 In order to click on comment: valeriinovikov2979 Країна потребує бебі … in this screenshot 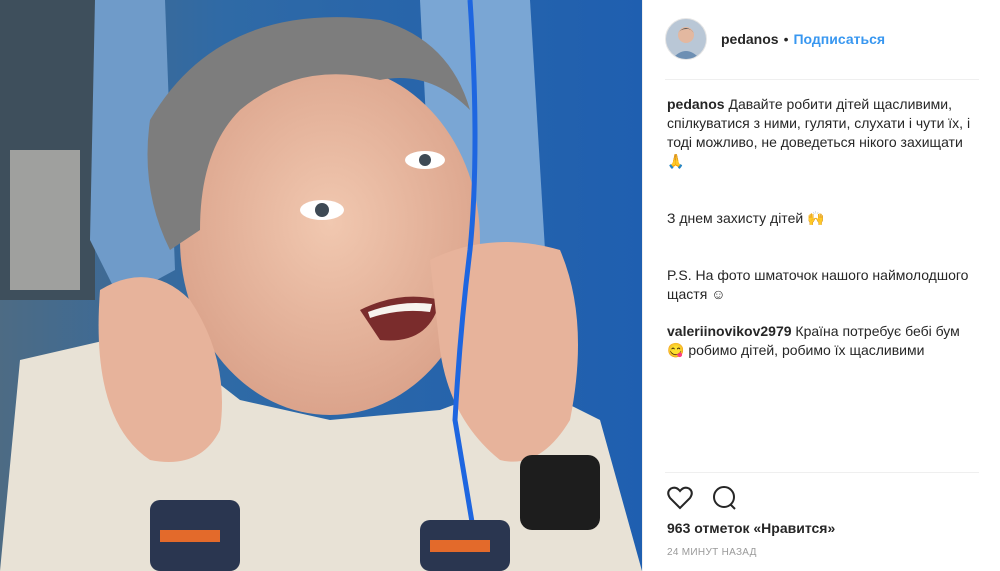, I will do `click(823, 341)`.